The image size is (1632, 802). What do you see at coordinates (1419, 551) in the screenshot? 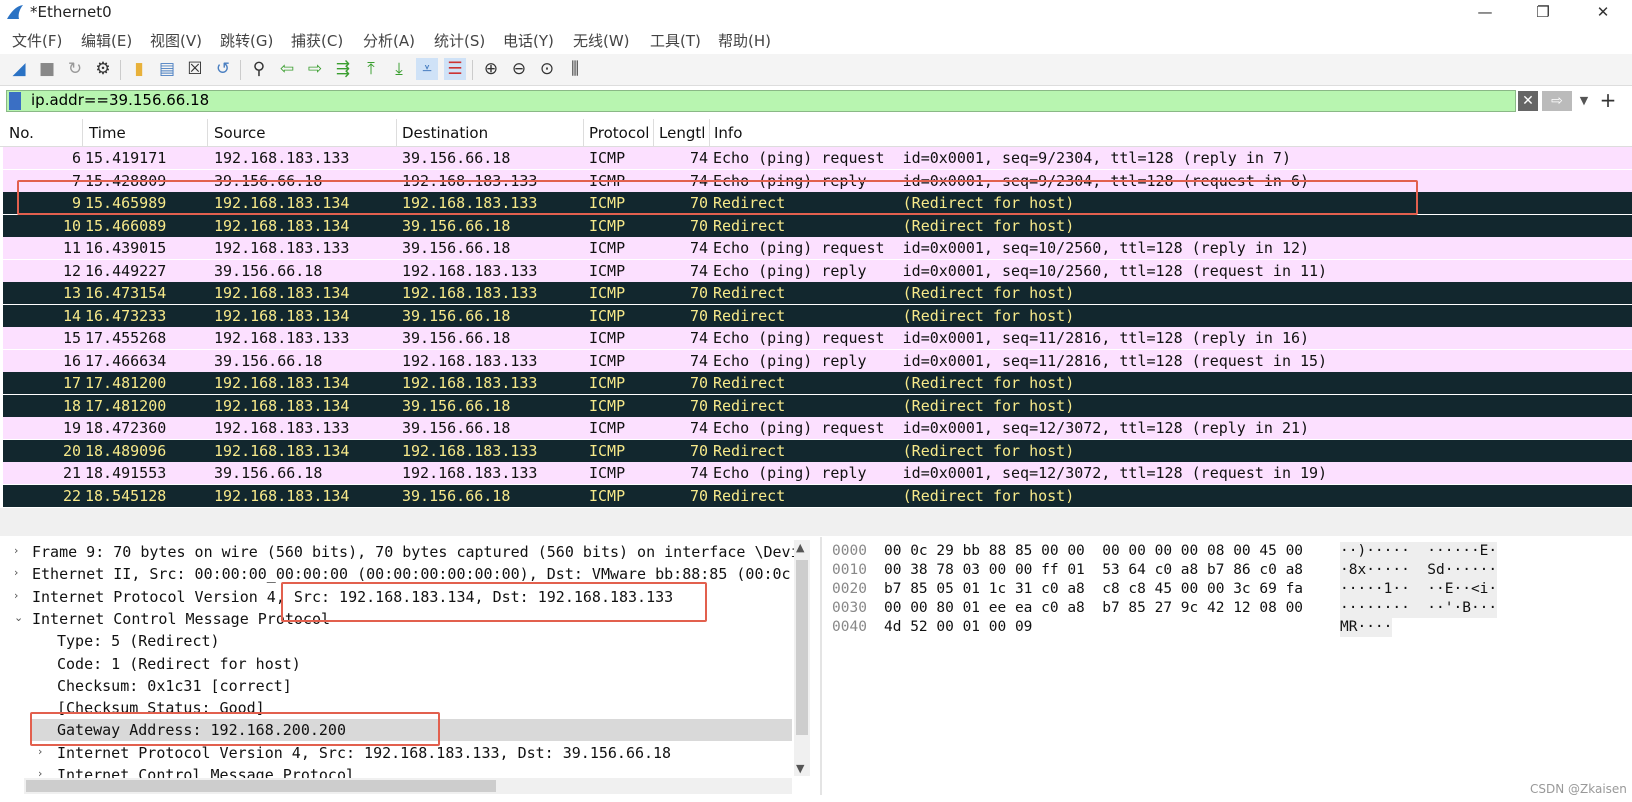
I see `hex-ascii: ··)····· ······E·` at bounding box center [1419, 551].